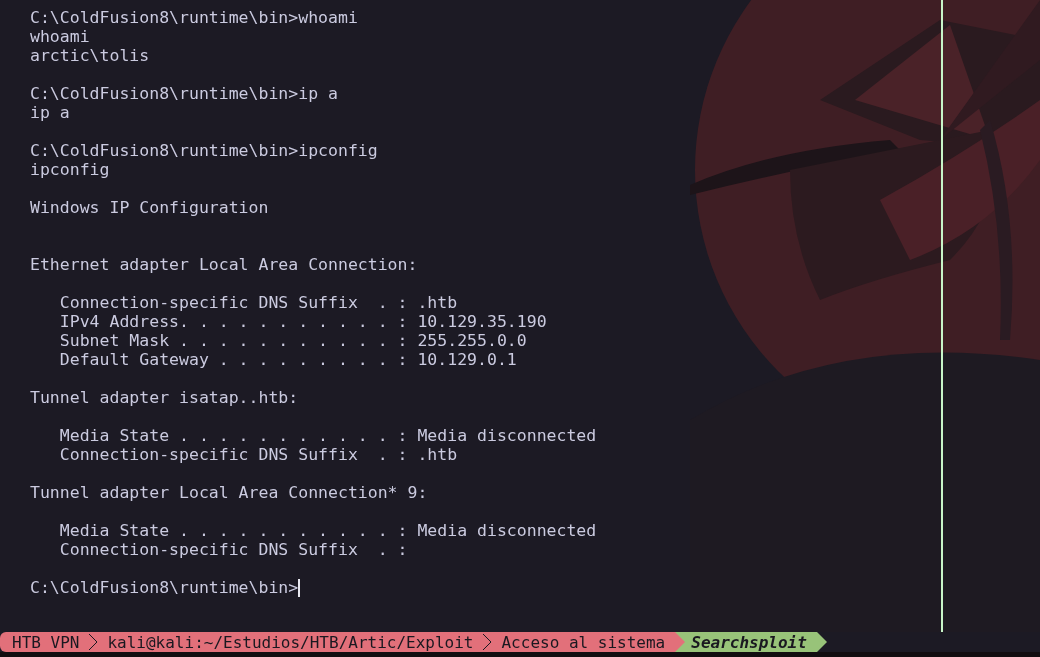 The width and height of the screenshot is (1040, 657). Describe the element at coordinates (164, 397) in the screenshot. I see `terminal-line: Tunnel adapter isatap..htb:` at that location.